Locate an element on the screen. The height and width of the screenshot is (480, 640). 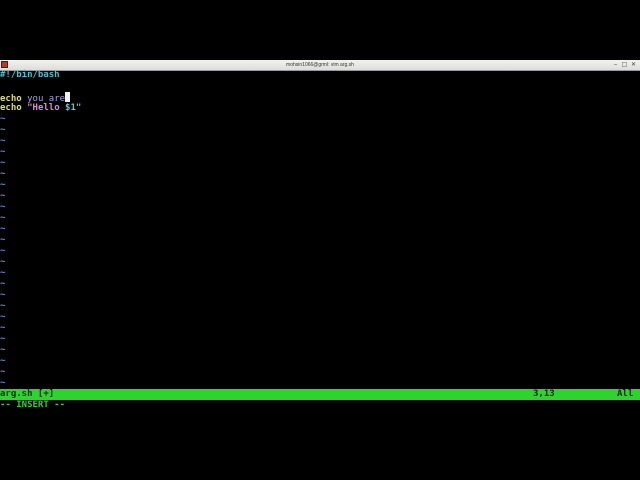
text-cursor is located at coordinates (68, 97).